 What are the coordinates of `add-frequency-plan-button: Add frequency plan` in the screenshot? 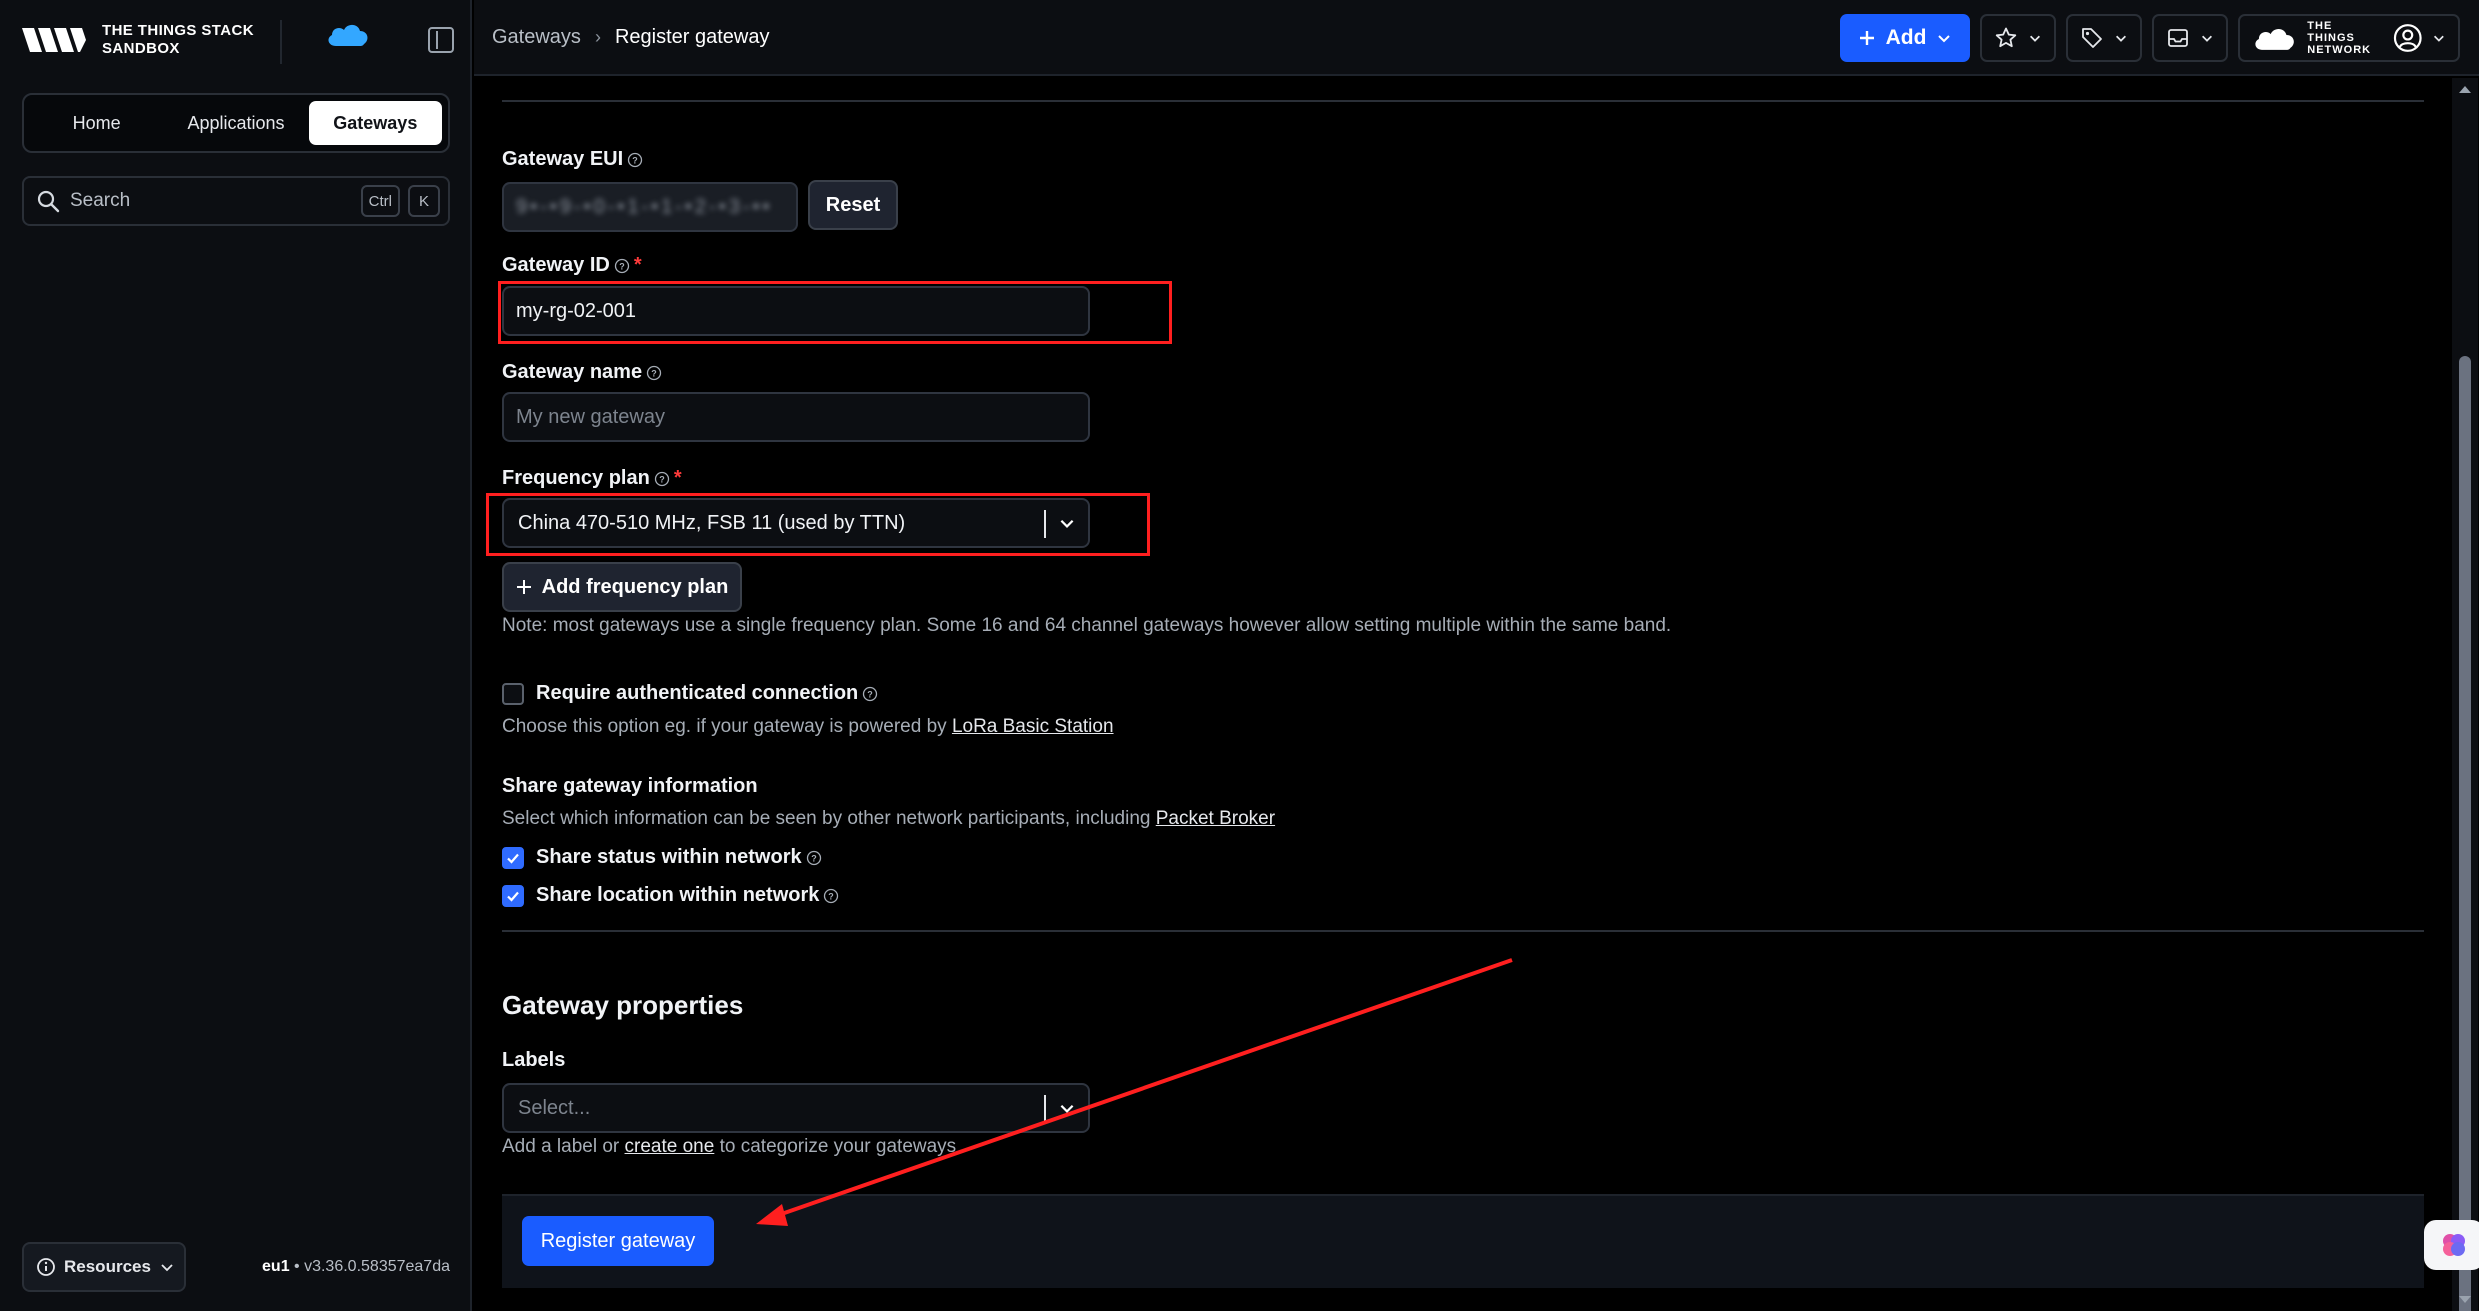 It's located at (622, 587).